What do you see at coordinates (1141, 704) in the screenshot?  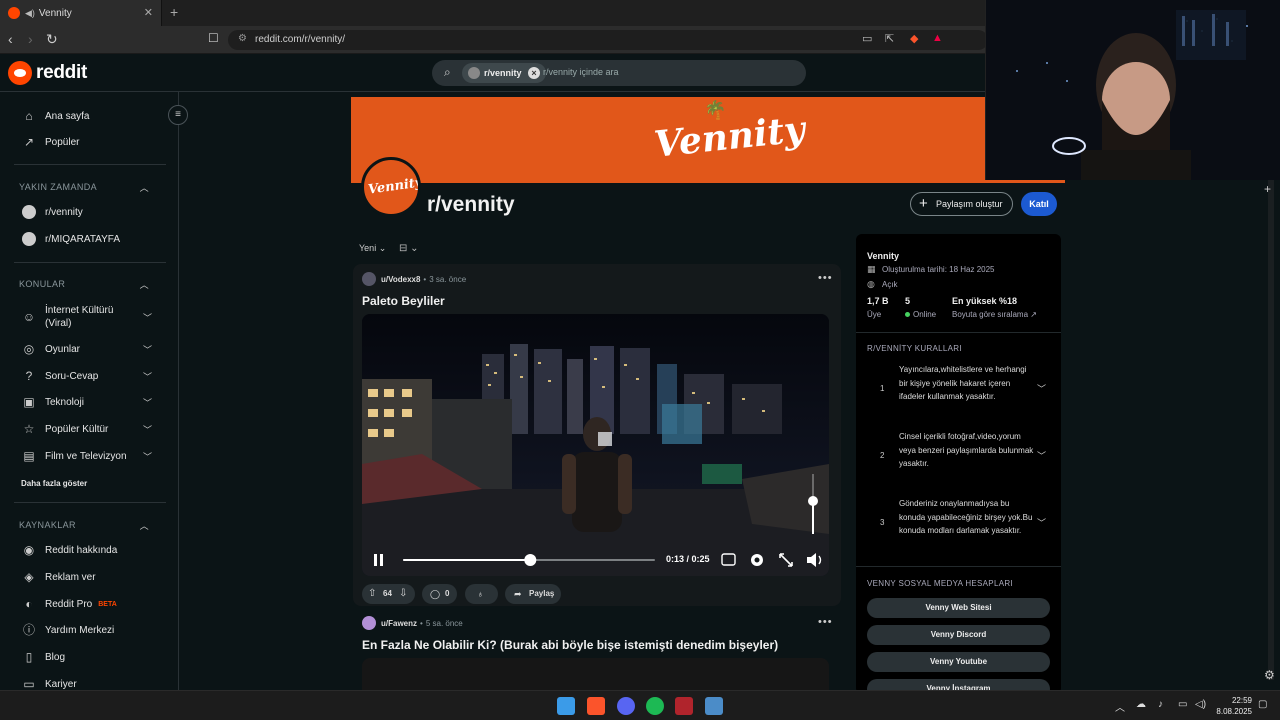 I see `cloud-icon: ☁` at bounding box center [1141, 704].